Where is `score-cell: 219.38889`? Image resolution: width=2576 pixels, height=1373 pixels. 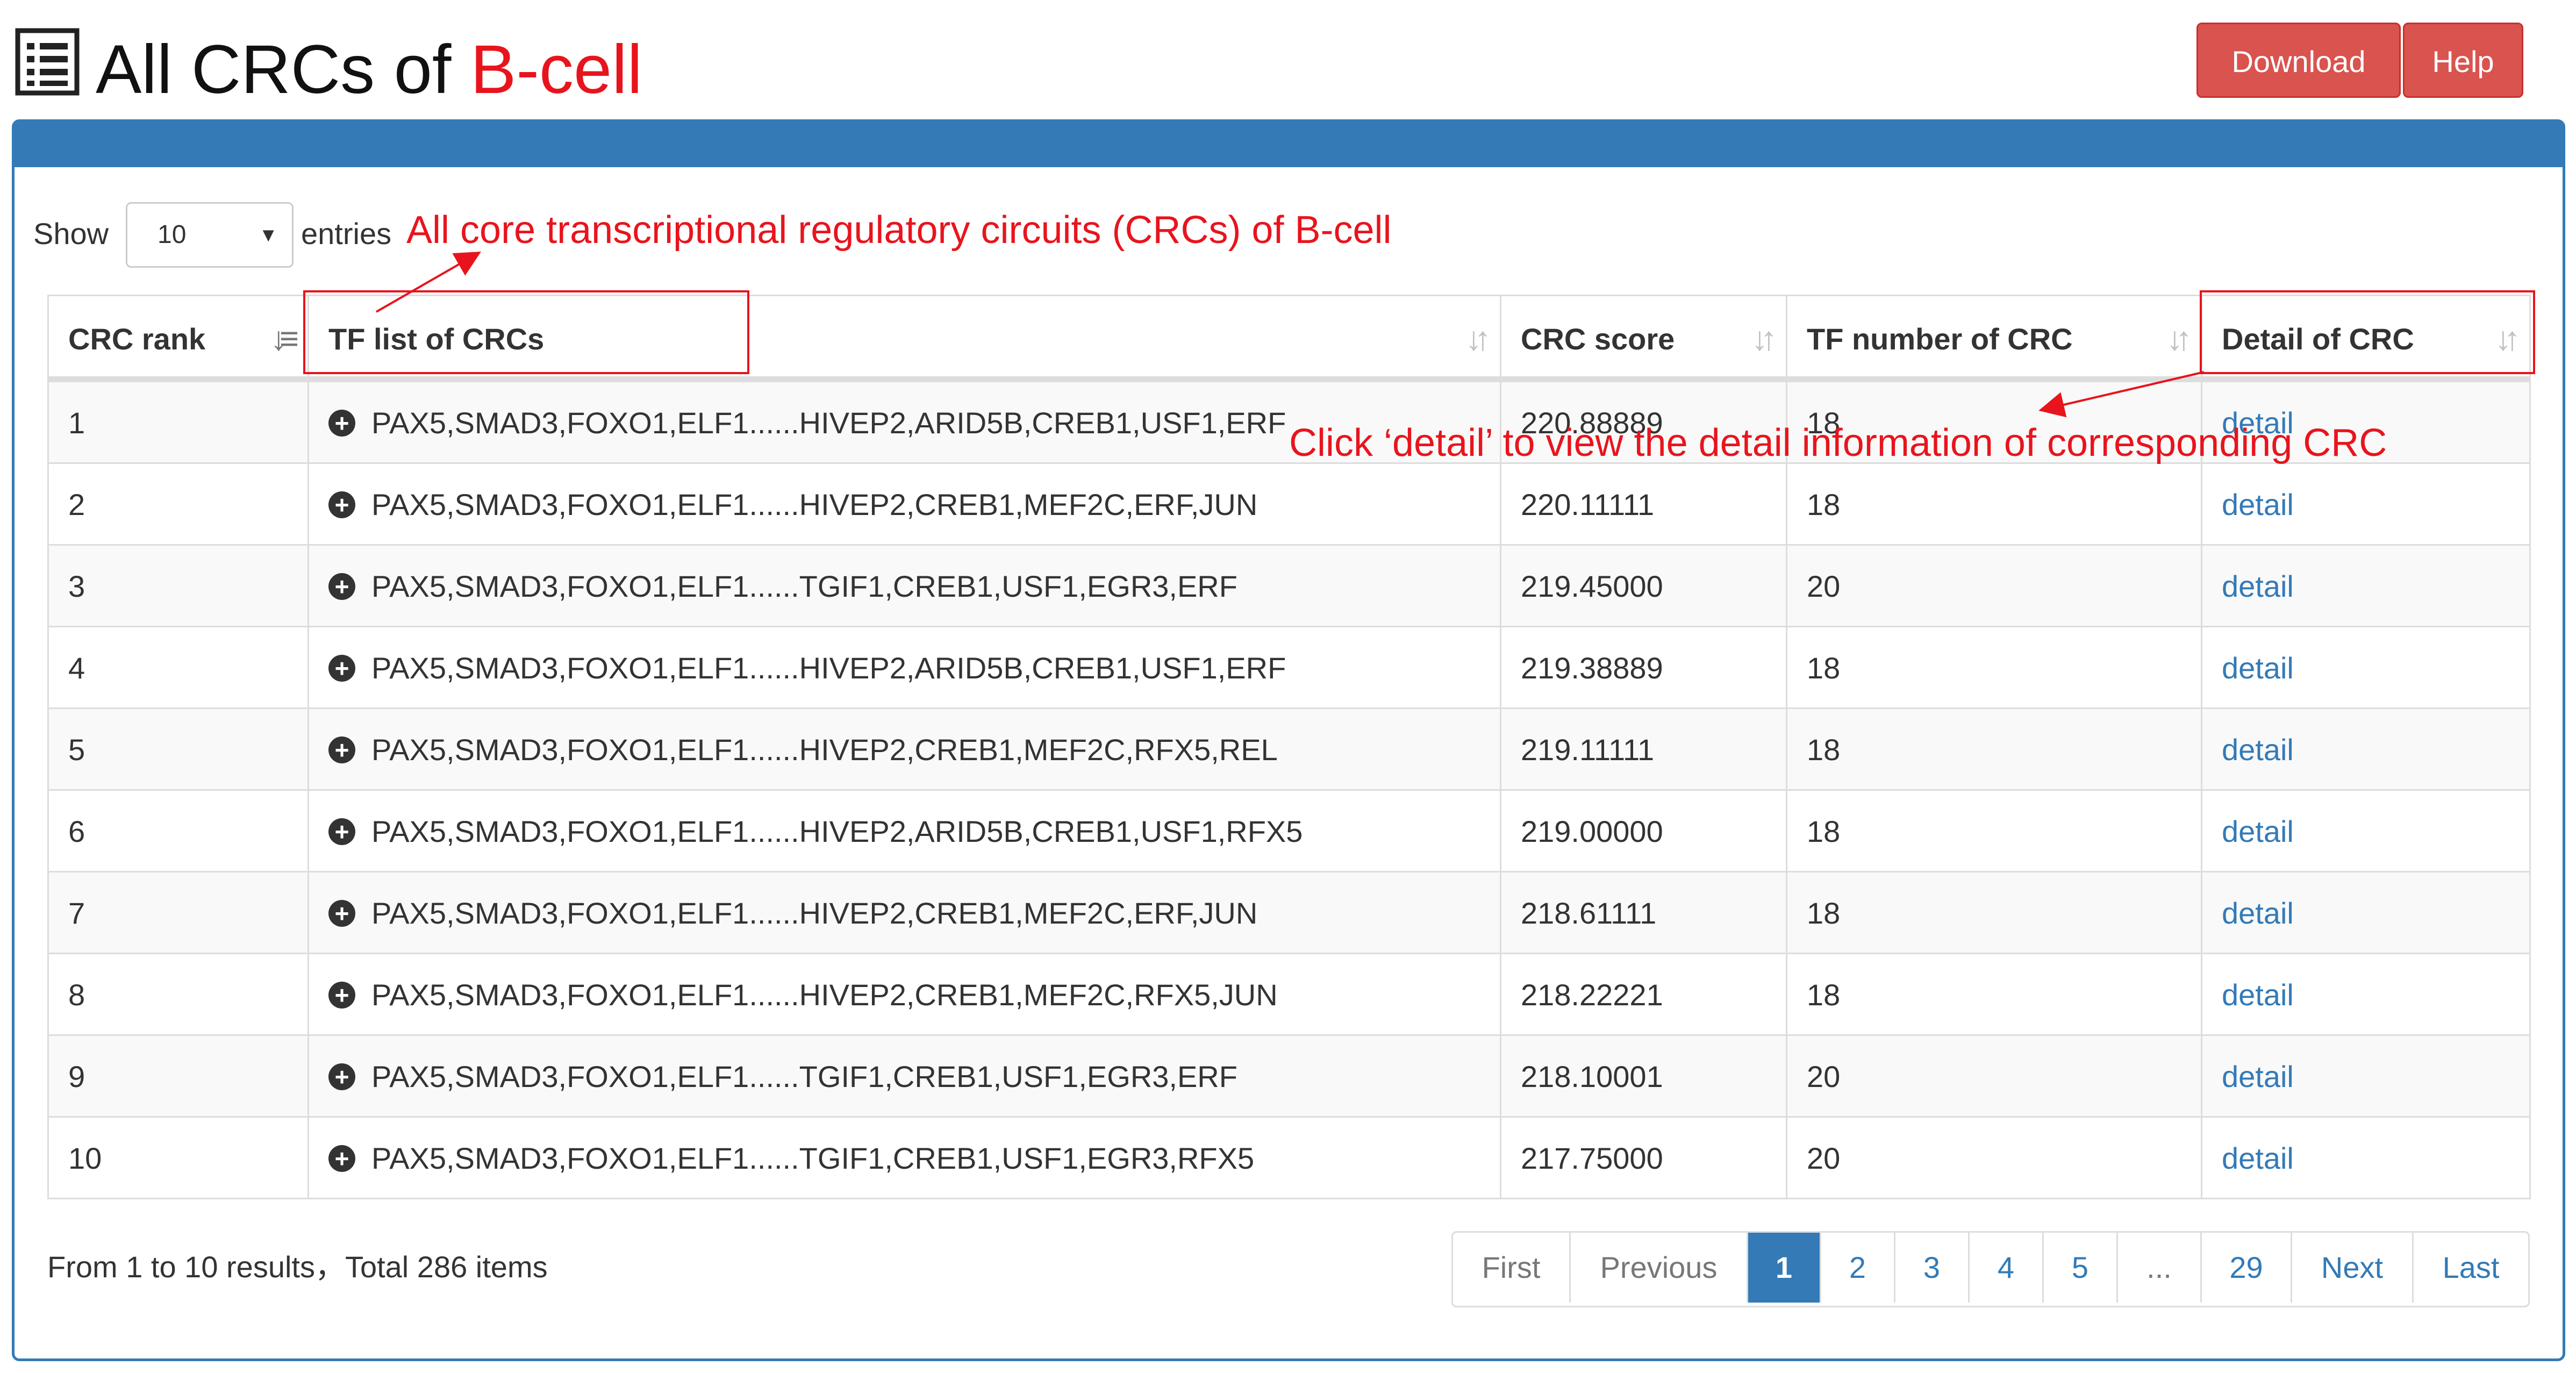 score-cell: 219.38889 is located at coordinates (1643, 667).